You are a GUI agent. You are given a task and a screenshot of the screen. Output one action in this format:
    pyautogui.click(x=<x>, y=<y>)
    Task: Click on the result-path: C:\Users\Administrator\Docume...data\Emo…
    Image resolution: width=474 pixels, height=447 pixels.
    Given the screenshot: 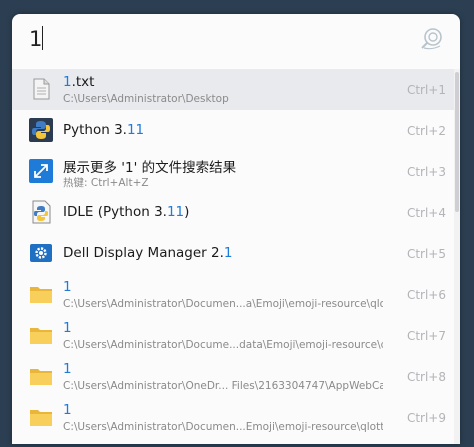 What is the action you would take?
    pyautogui.click(x=223, y=345)
    